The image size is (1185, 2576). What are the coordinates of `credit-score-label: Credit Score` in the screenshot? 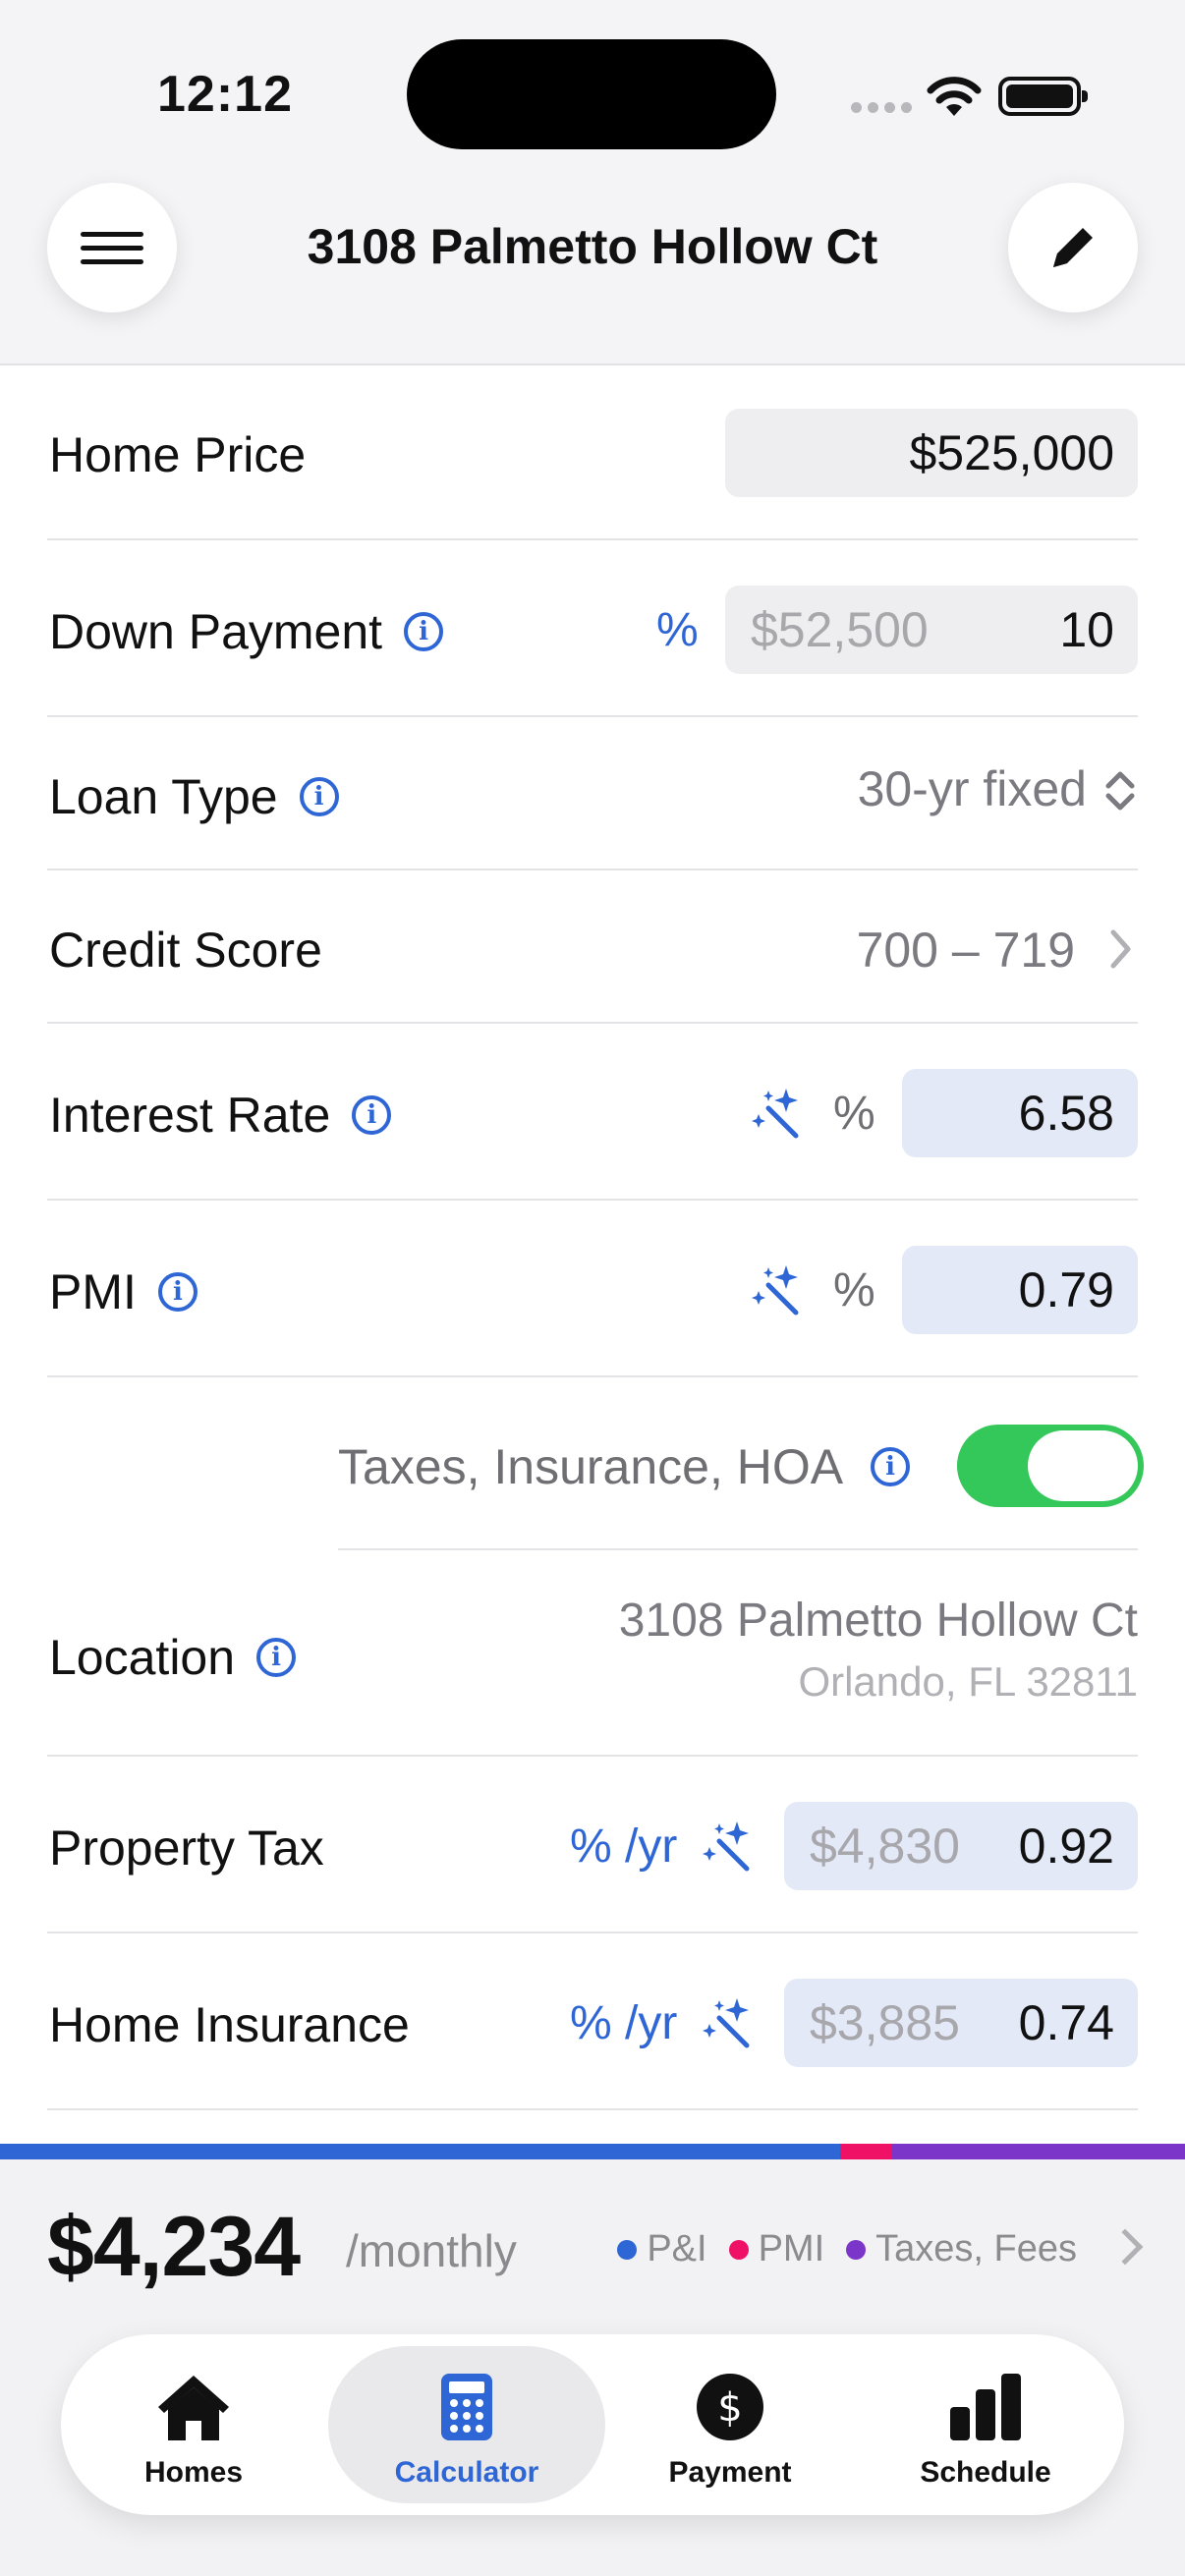 It's located at (185, 950).